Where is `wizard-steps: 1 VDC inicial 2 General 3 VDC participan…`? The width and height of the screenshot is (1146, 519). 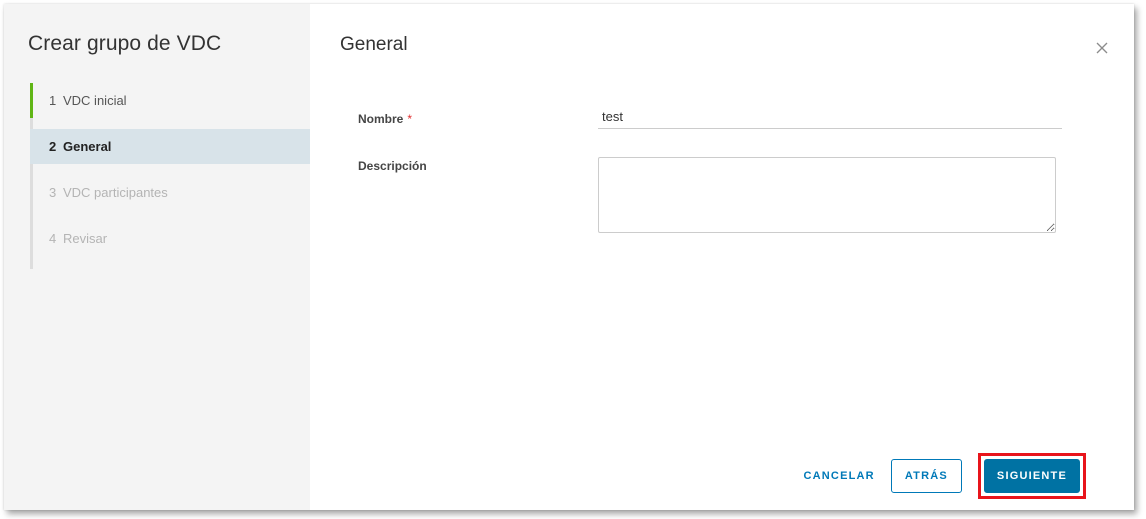
wizard-steps: 1 VDC inicial 2 General 3 VDC participan… is located at coordinates (170, 176).